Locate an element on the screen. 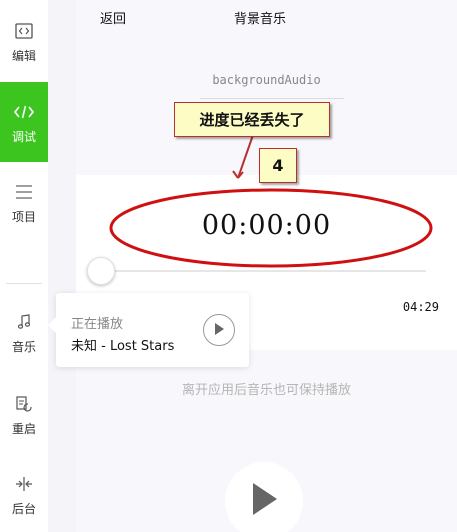  sidebar-item-music: 音乐 is located at coordinates (24, 332).